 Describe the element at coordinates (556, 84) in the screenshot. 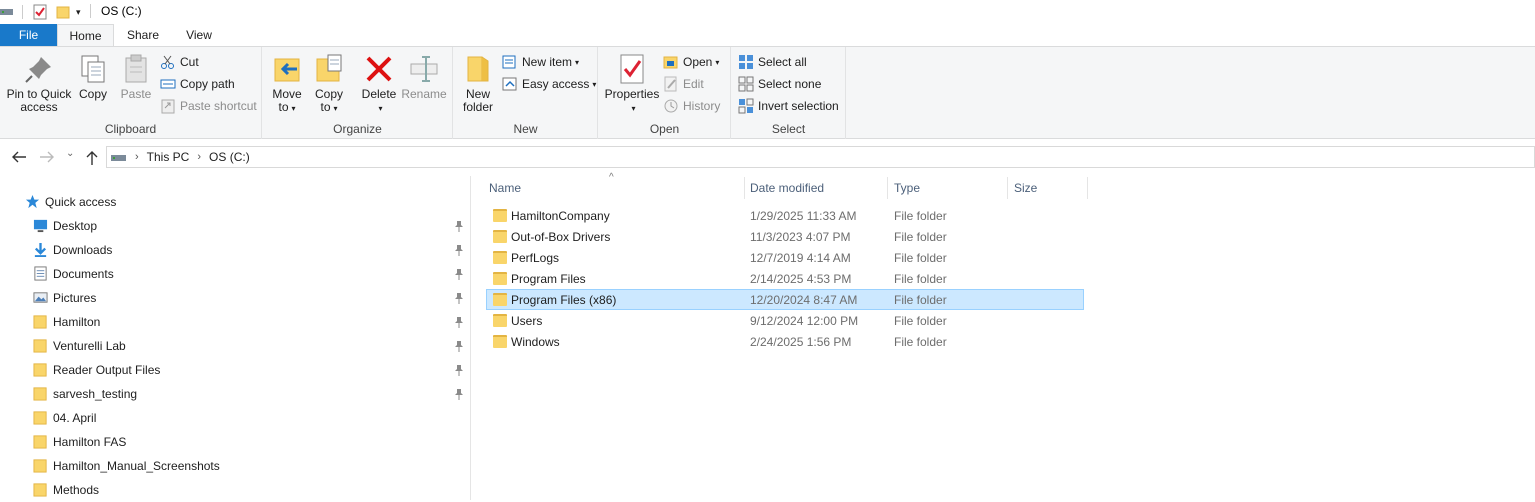

I see `easy-access-label: Easy access` at that location.